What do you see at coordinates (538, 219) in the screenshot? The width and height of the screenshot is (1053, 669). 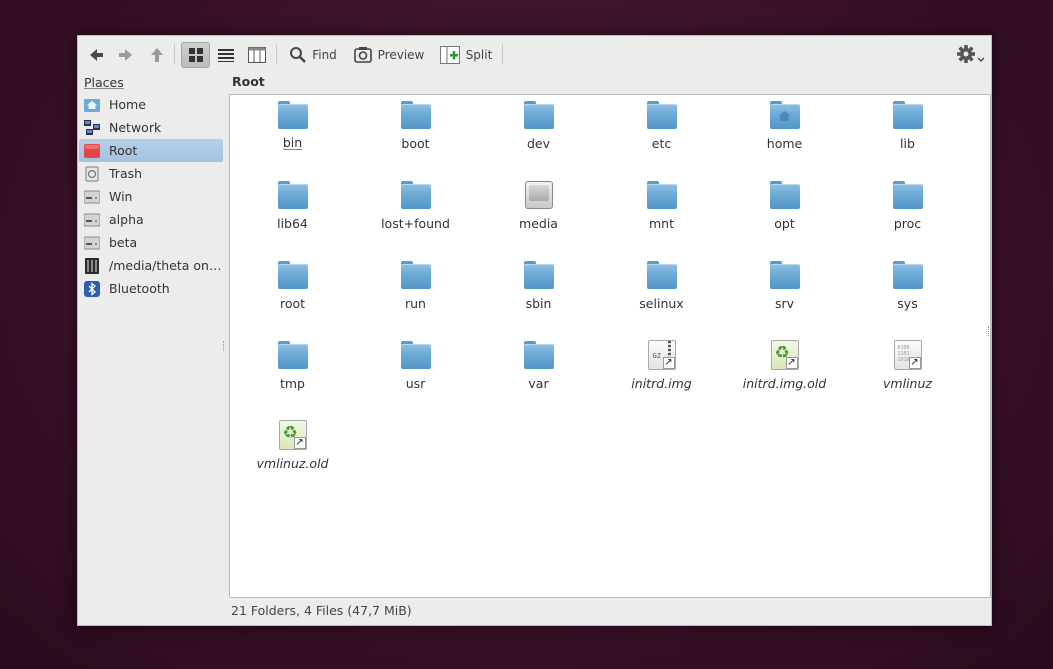 I see `file-item: media` at bounding box center [538, 219].